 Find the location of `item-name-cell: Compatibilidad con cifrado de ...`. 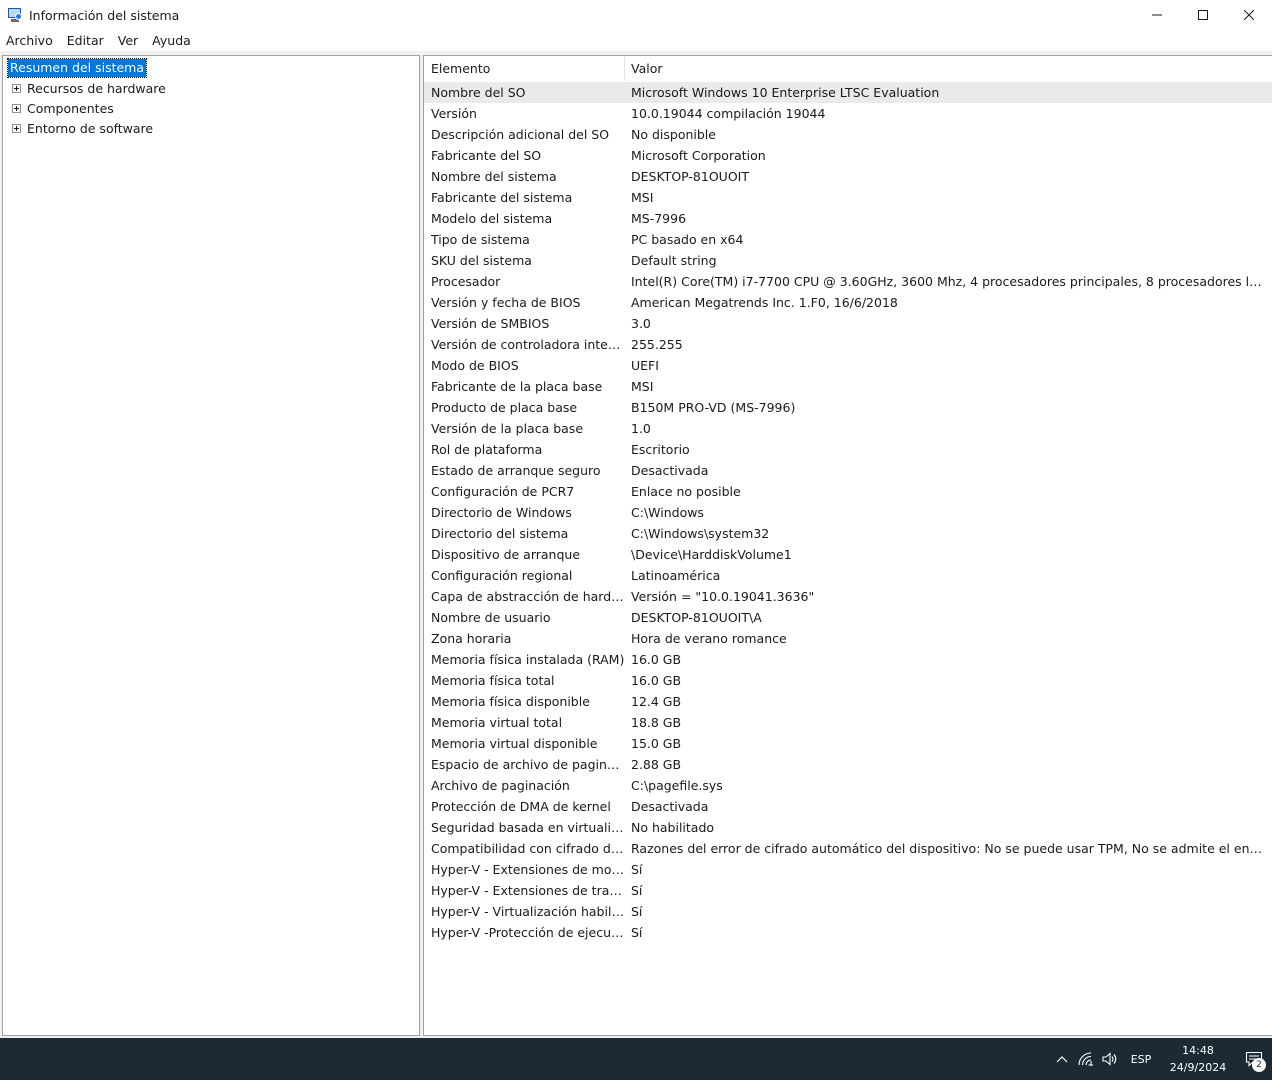

item-name-cell: Compatibilidad con cifrado de ... is located at coordinates (528, 848).